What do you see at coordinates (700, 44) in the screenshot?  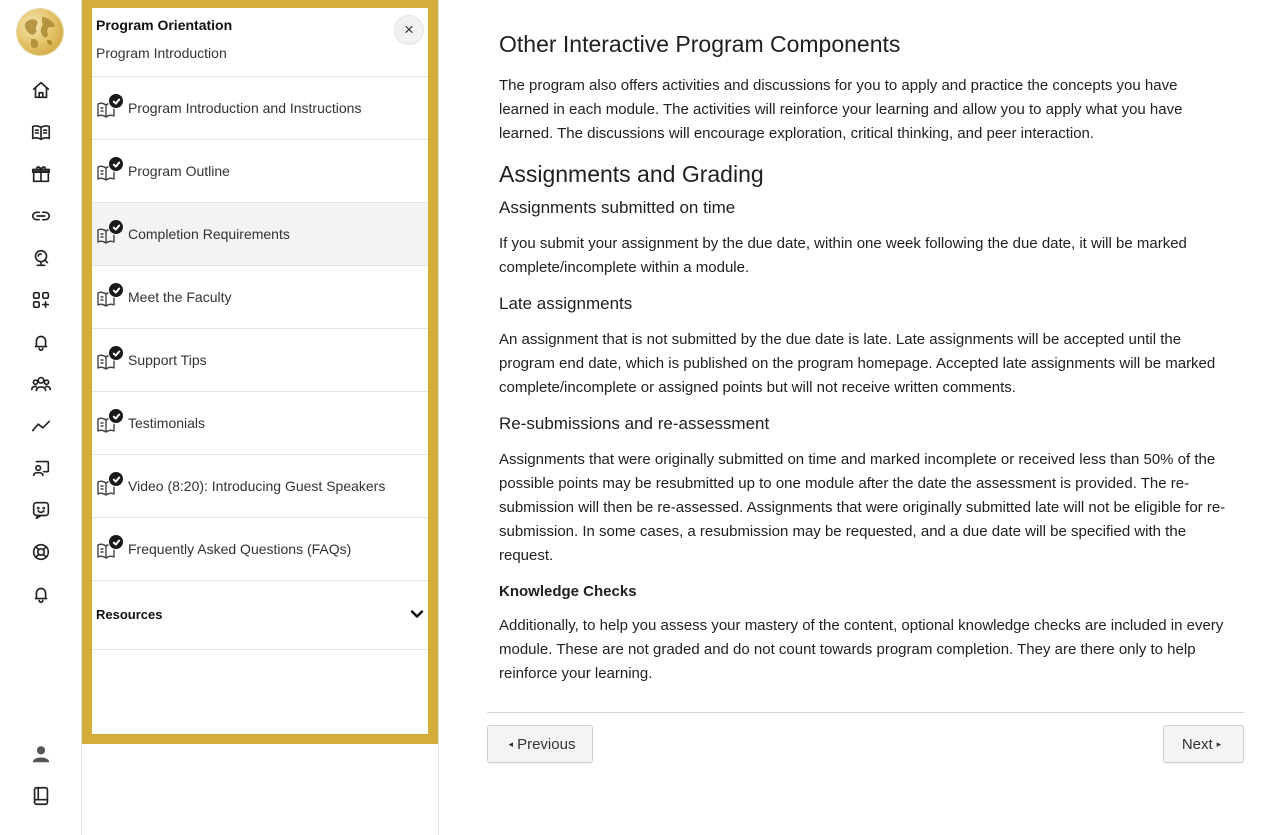 I see `heading-other-components: Other Interactive Program Components` at bounding box center [700, 44].